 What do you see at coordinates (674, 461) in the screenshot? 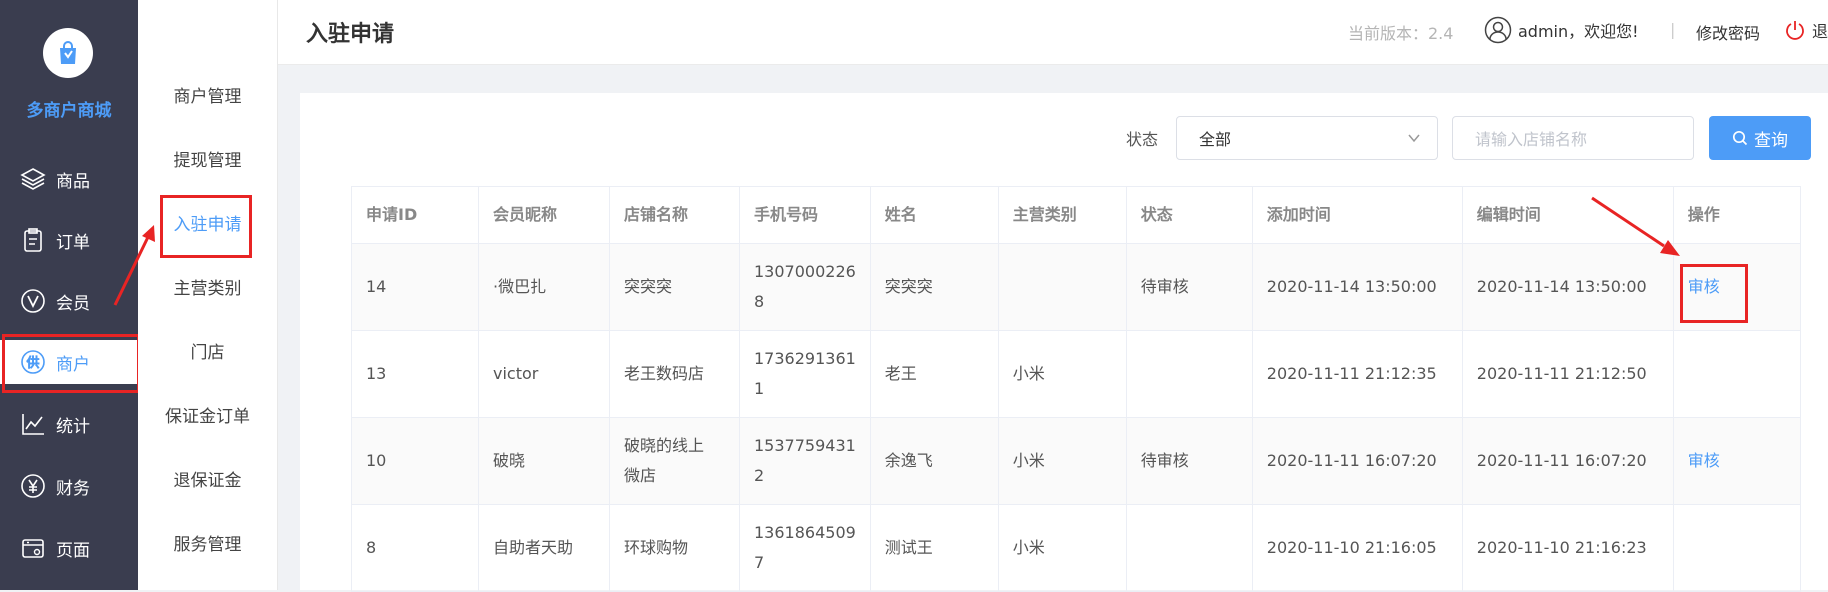
I see `cell-shop-name: 破晓的线上 微店` at bounding box center [674, 461].